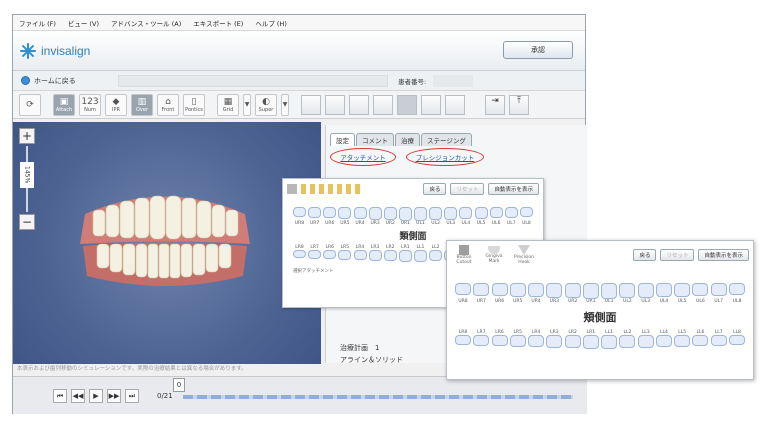 The width and height of the screenshot is (760, 433). What do you see at coordinates (83, 23) in the screenshot?
I see `menu-view: ビュー (V)` at bounding box center [83, 23].